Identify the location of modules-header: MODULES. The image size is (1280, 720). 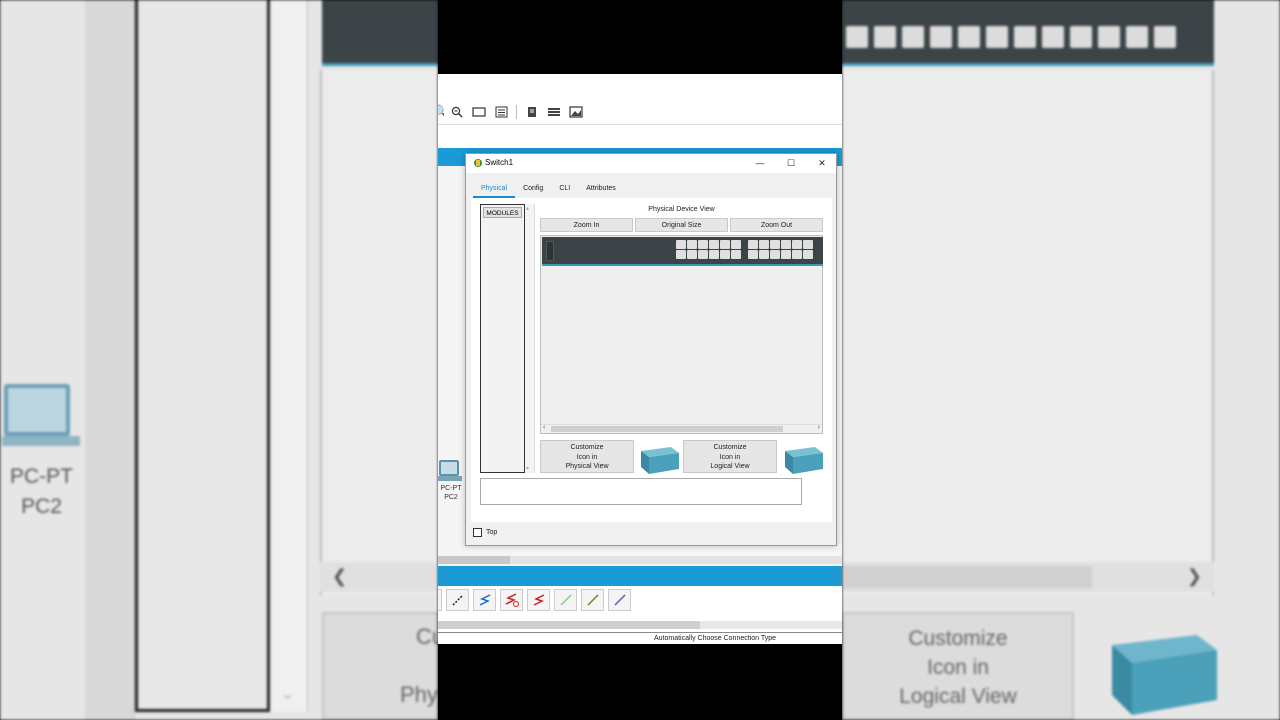
(502, 212).